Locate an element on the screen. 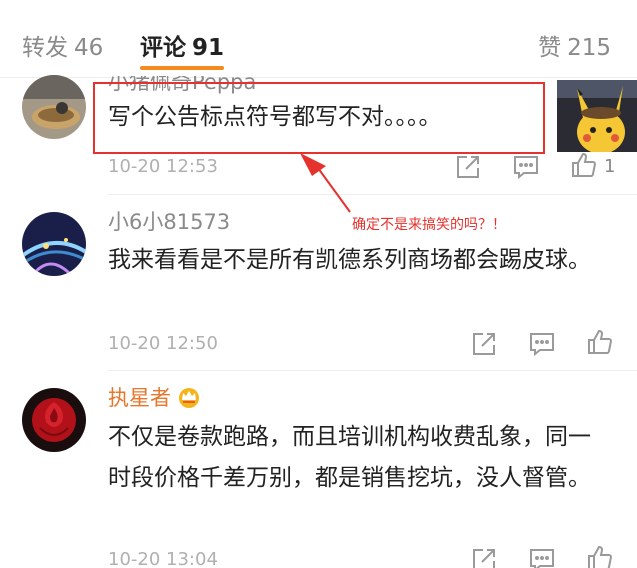 The height and width of the screenshot is (568, 637). comment-time: 10-20 13:04 is located at coordinates (163, 558).